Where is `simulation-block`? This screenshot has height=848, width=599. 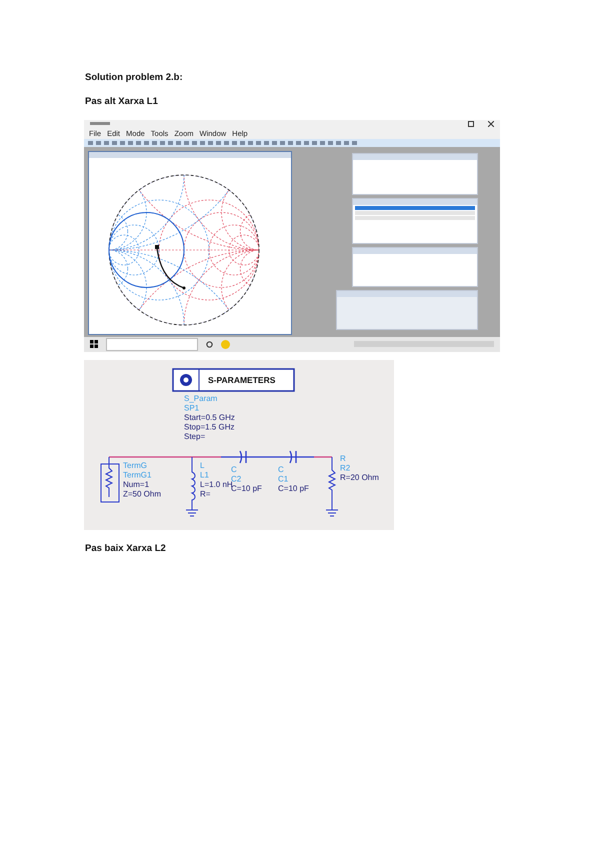
simulation-block is located at coordinates (233, 380).